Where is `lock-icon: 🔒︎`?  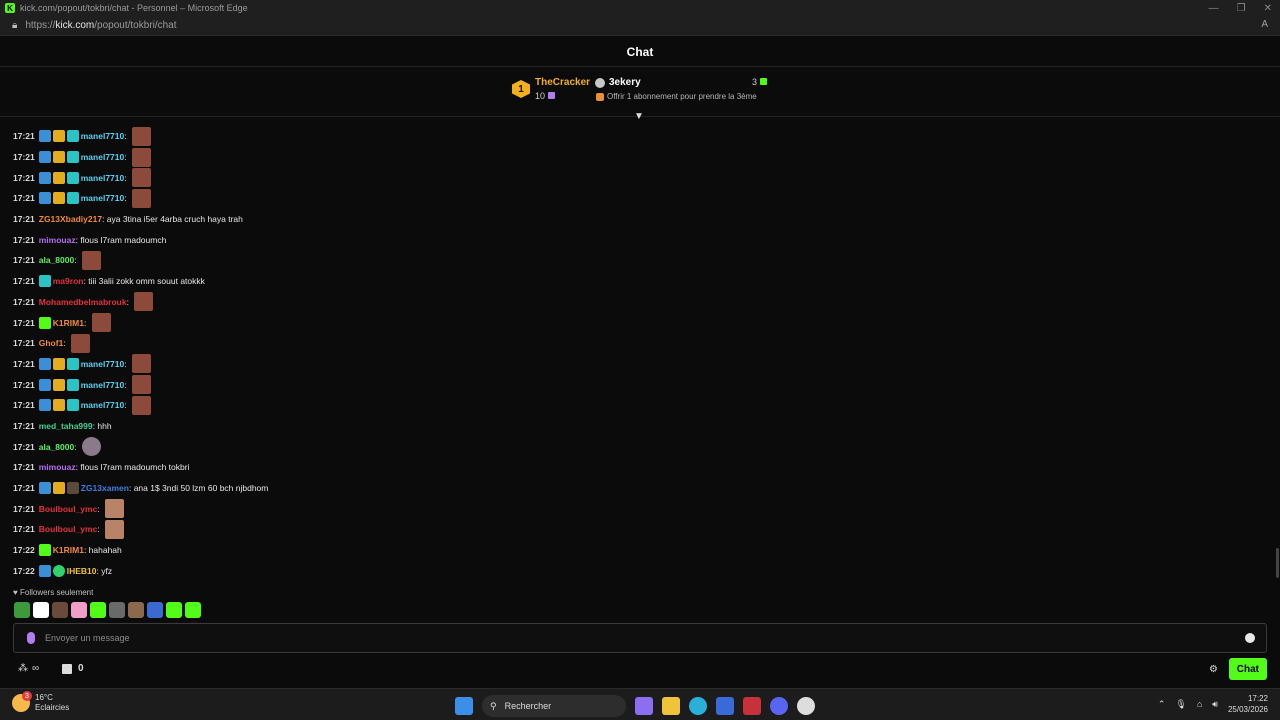
lock-icon: 🔒︎ is located at coordinates (14, 25).